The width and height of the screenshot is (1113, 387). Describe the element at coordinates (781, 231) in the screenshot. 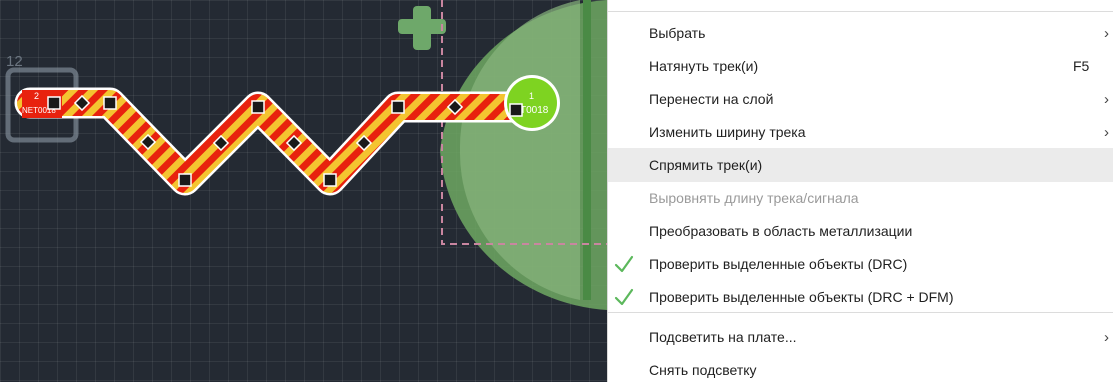

I see `menu-item-label: Преобразовать в область металлизации` at that location.